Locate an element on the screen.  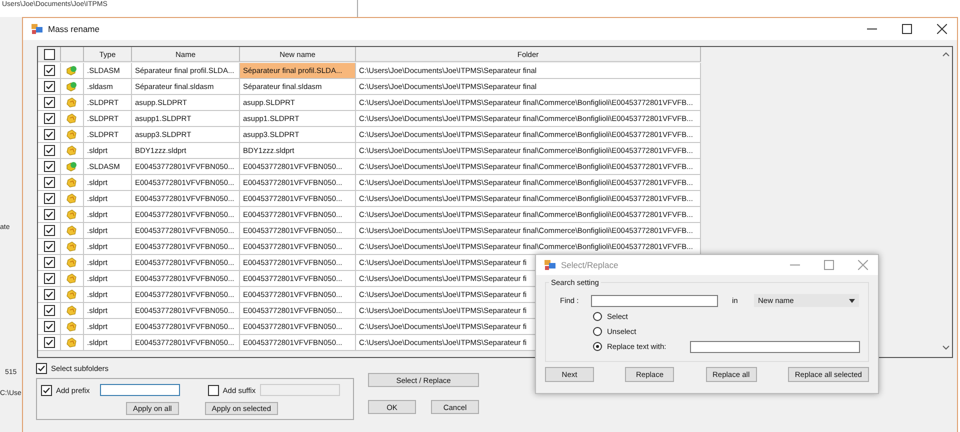
dialog-title: Select/Replace is located at coordinates (590, 265).